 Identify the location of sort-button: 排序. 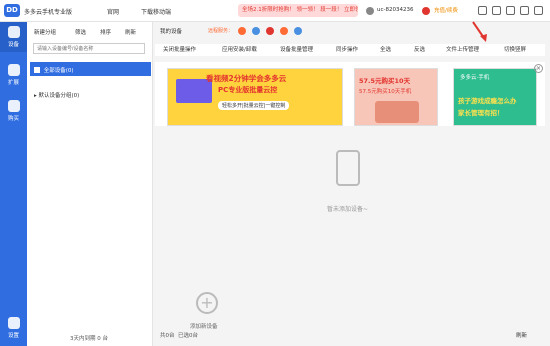
(105, 32).